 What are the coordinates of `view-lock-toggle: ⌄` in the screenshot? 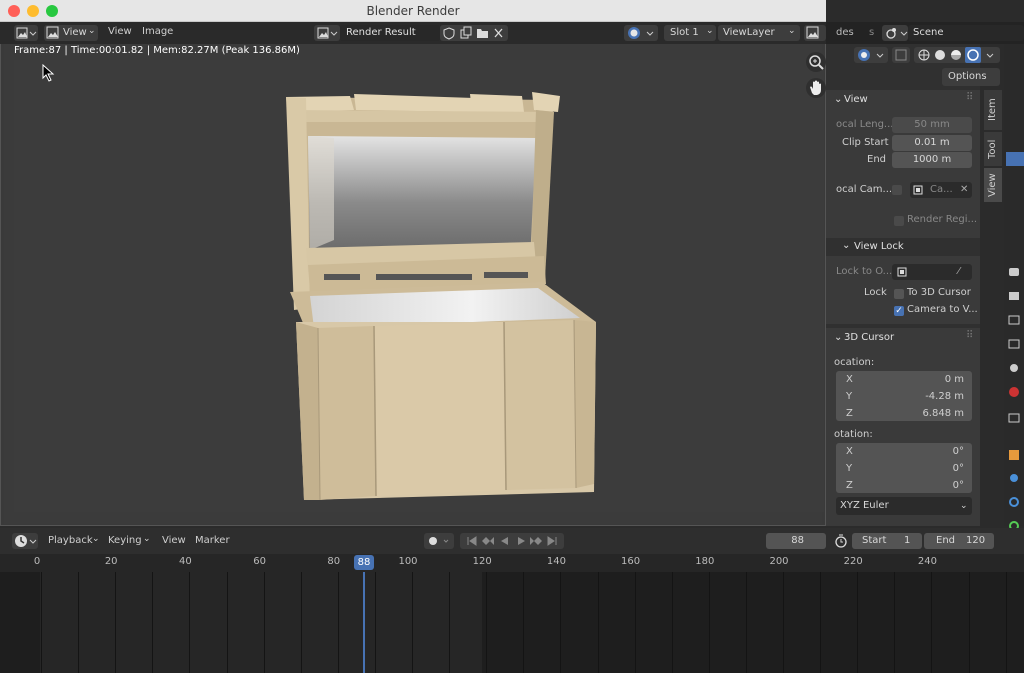 It's located at (846, 245).